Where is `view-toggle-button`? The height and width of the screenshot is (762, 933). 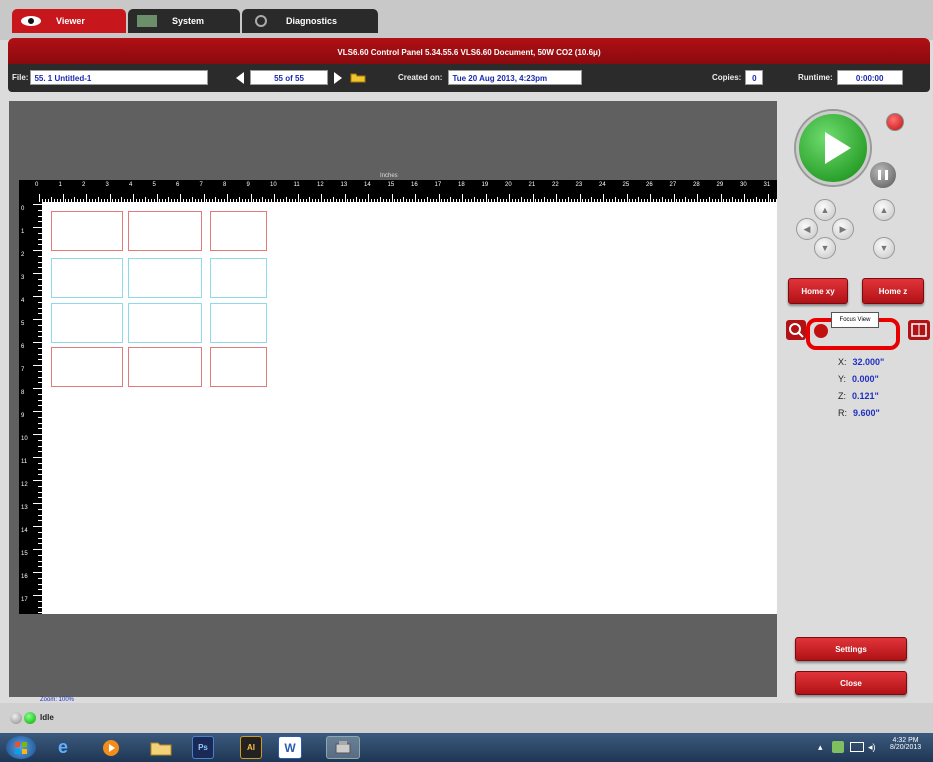 view-toggle-button is located at coordinates (919, 330).